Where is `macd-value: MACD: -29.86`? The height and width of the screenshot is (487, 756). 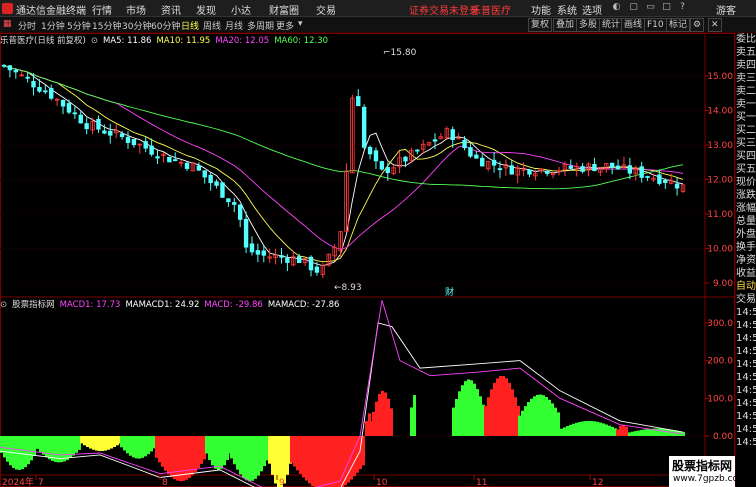
macd-value: MACD: -29.86 is located at coordinates (233, 305).